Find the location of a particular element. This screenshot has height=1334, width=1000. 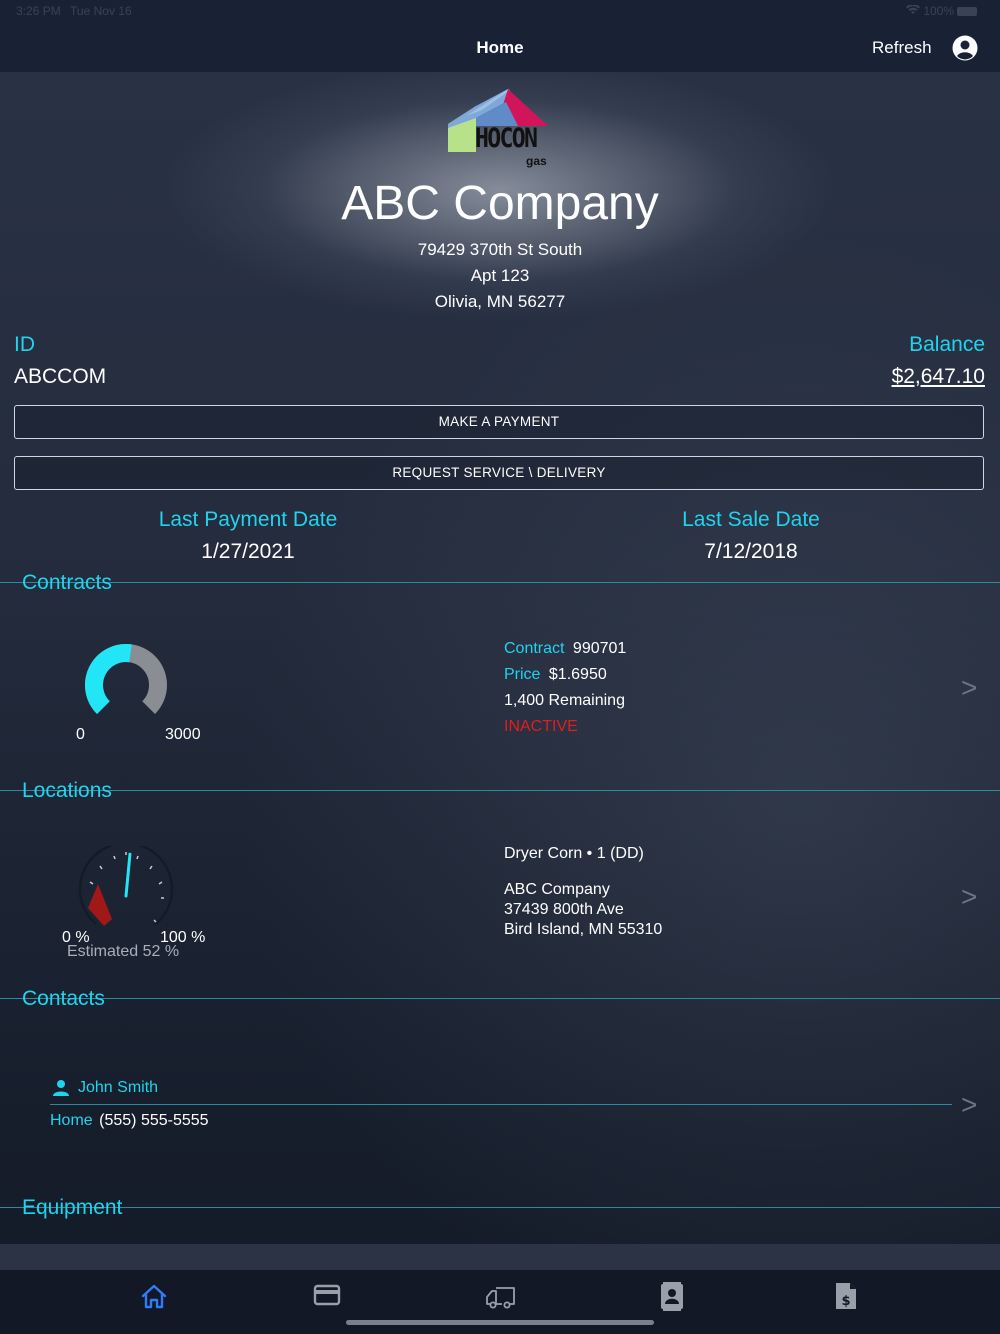

contacts-divider is located at coordinates (500, 998).